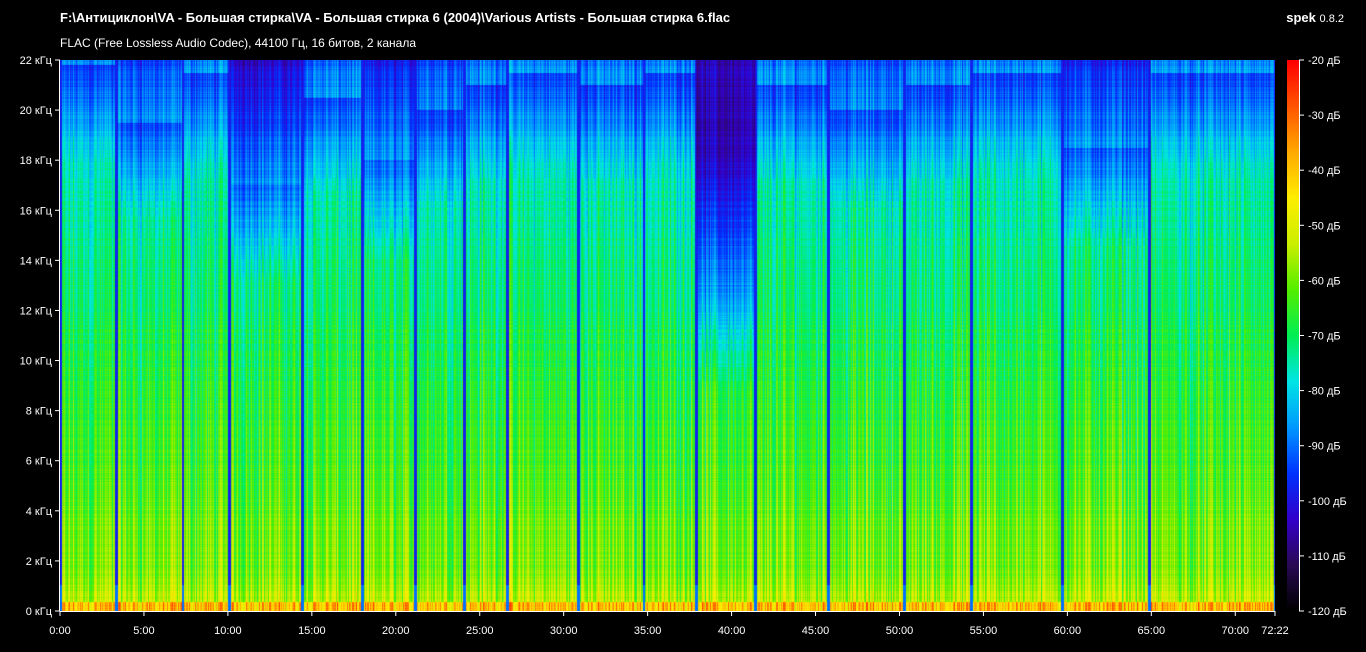 The width and height of the screenshot is (1366, 652). What do you see at coordinates (36, 161) in the screenshot?
I see `y-tick-label: 18 кГц` at bounding box center [36, 161].